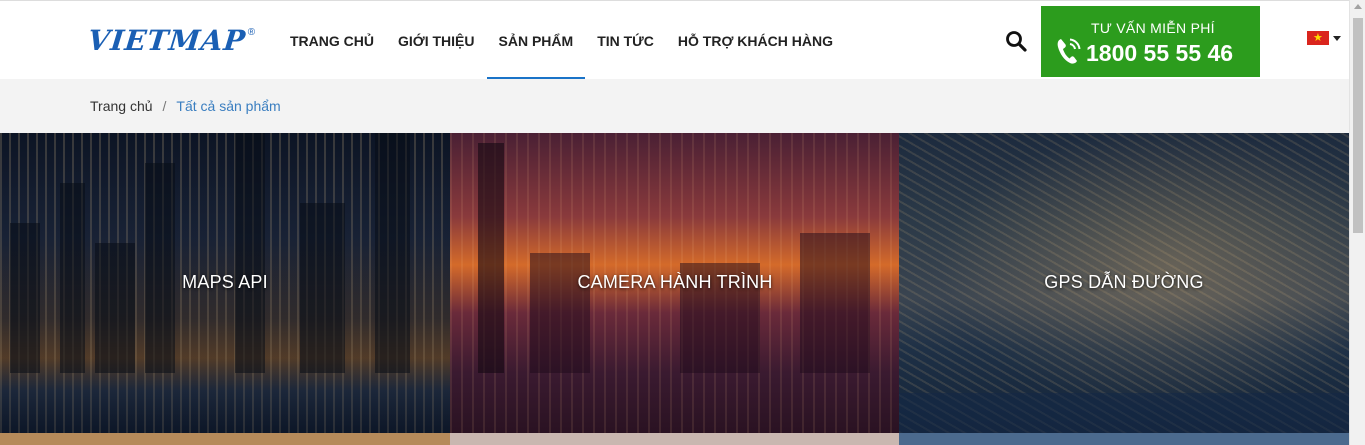 Image resolution: width=1365 pixels, height=445 pixels. I want to click on scroll-up-arrow-icon, so click(1358, 6).